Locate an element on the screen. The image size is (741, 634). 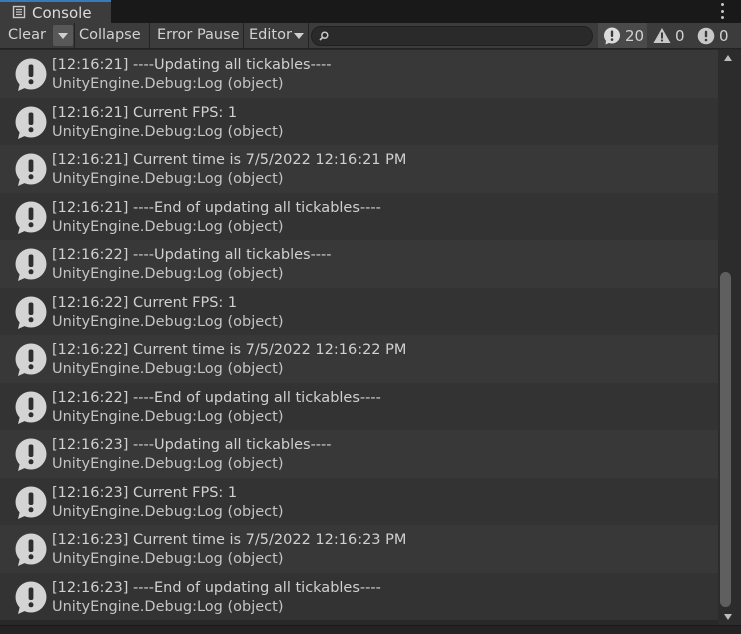
console-icon is located at coordinates (19, 12).